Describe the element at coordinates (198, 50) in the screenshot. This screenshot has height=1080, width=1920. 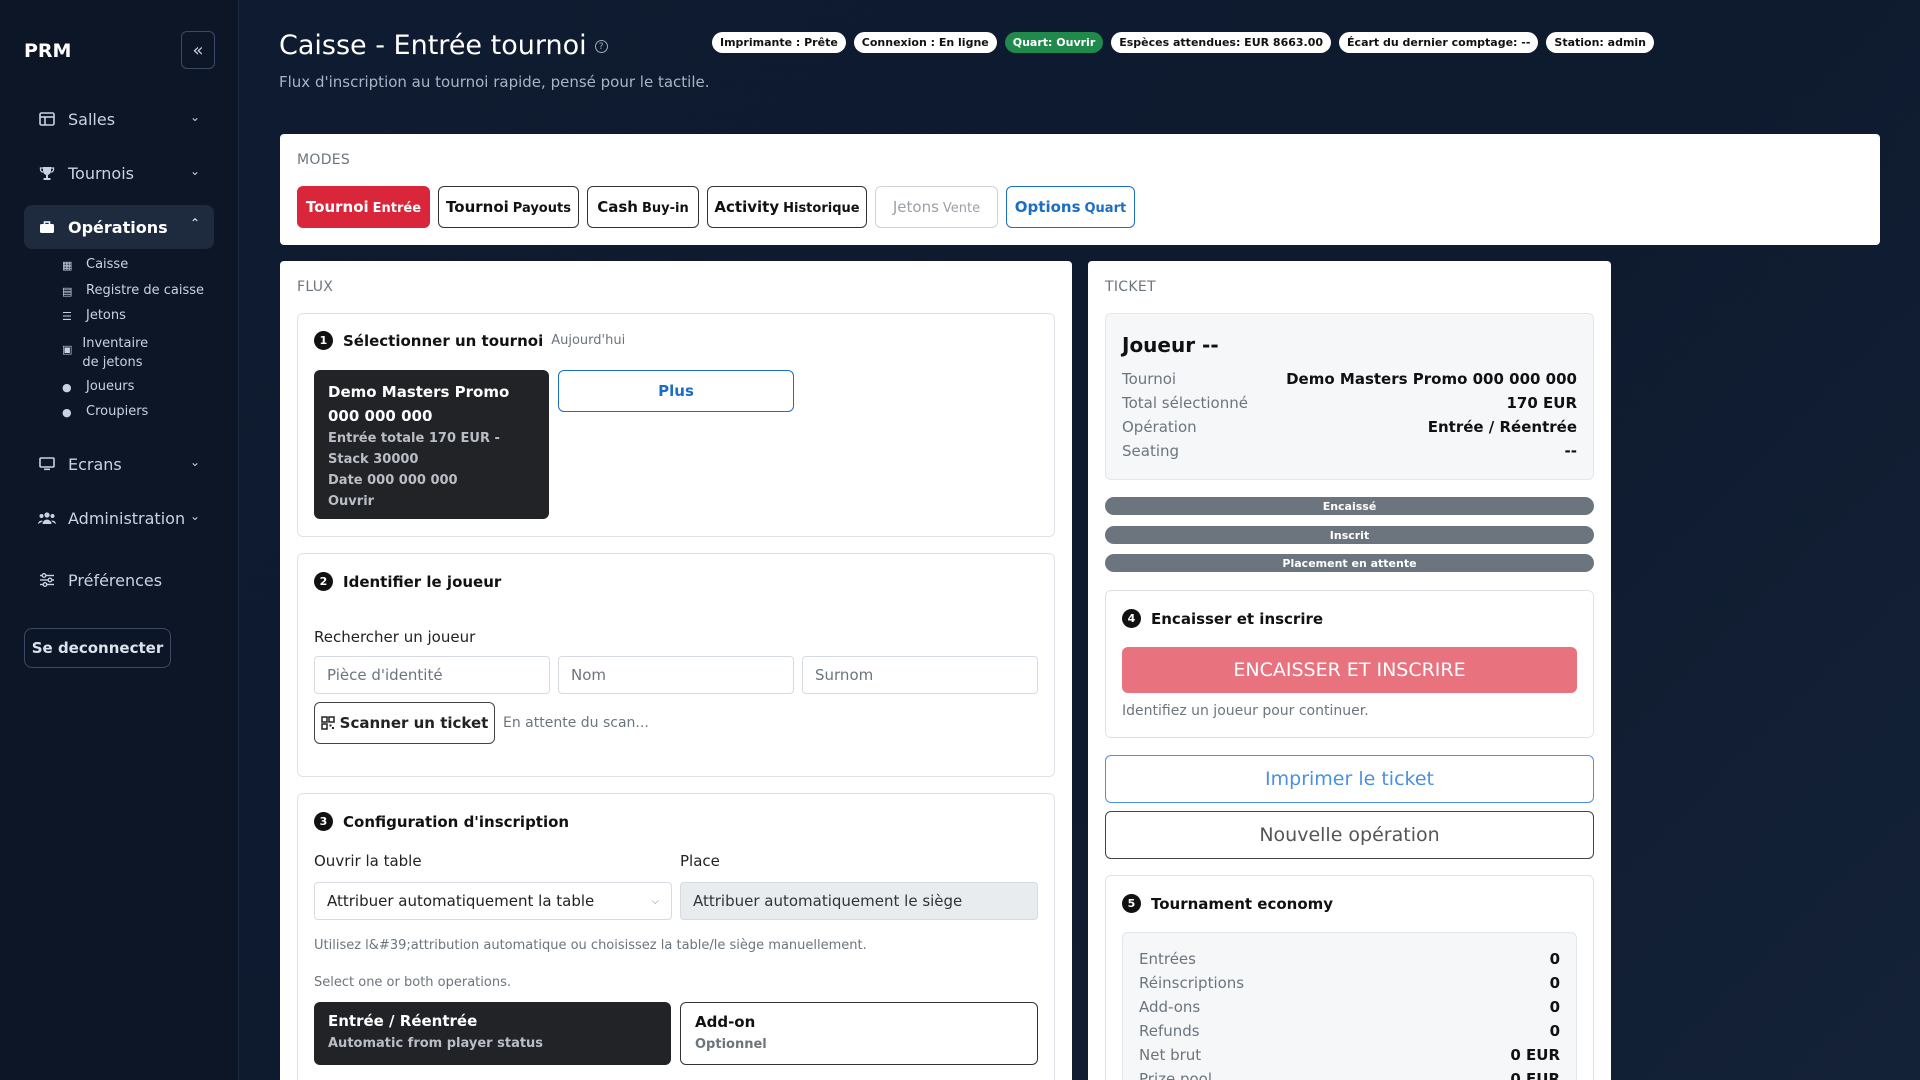
I see `collapse-sidebar-button: «` at that location.